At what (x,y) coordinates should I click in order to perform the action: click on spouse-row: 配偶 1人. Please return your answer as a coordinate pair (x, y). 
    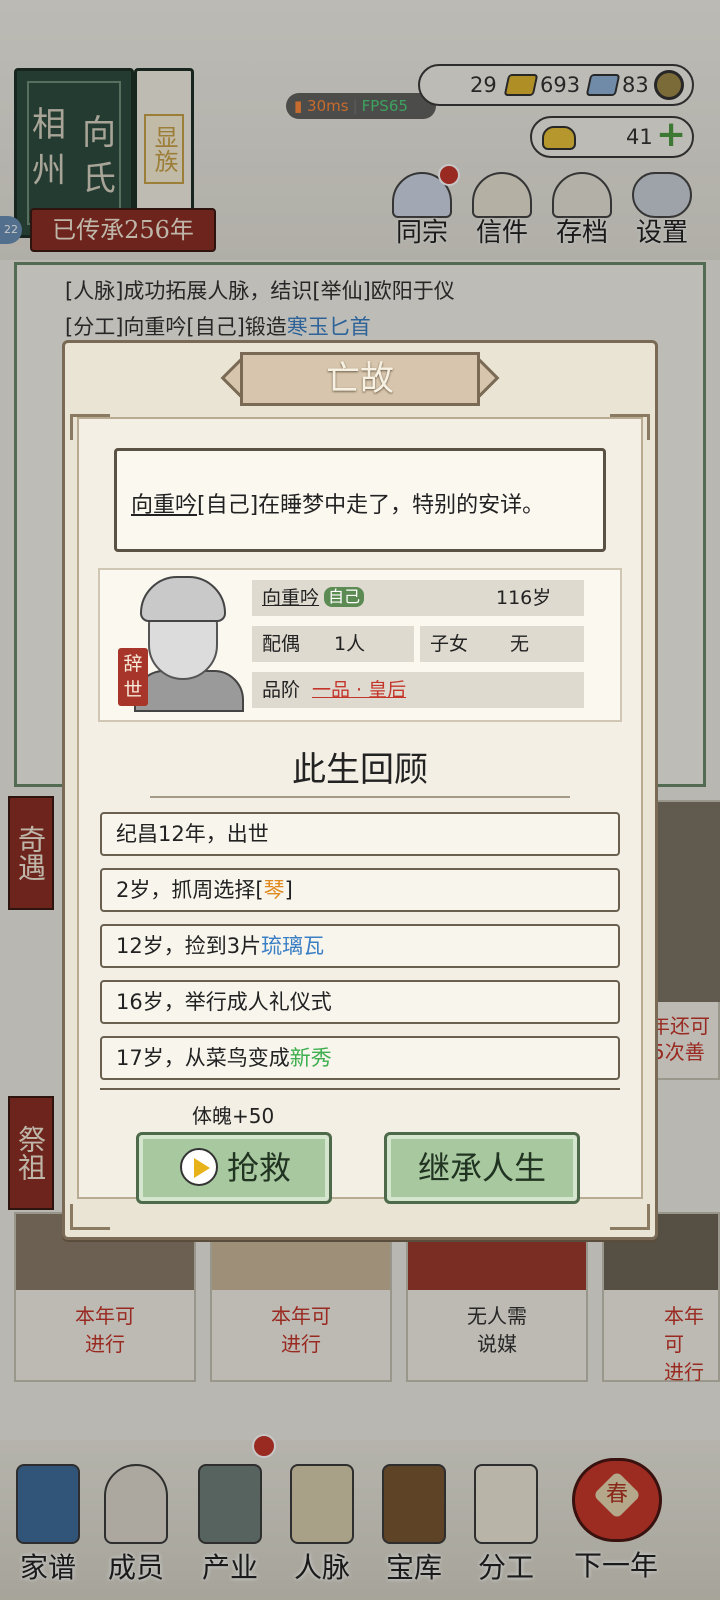
    Looking at the image, I should click on (333, 644).